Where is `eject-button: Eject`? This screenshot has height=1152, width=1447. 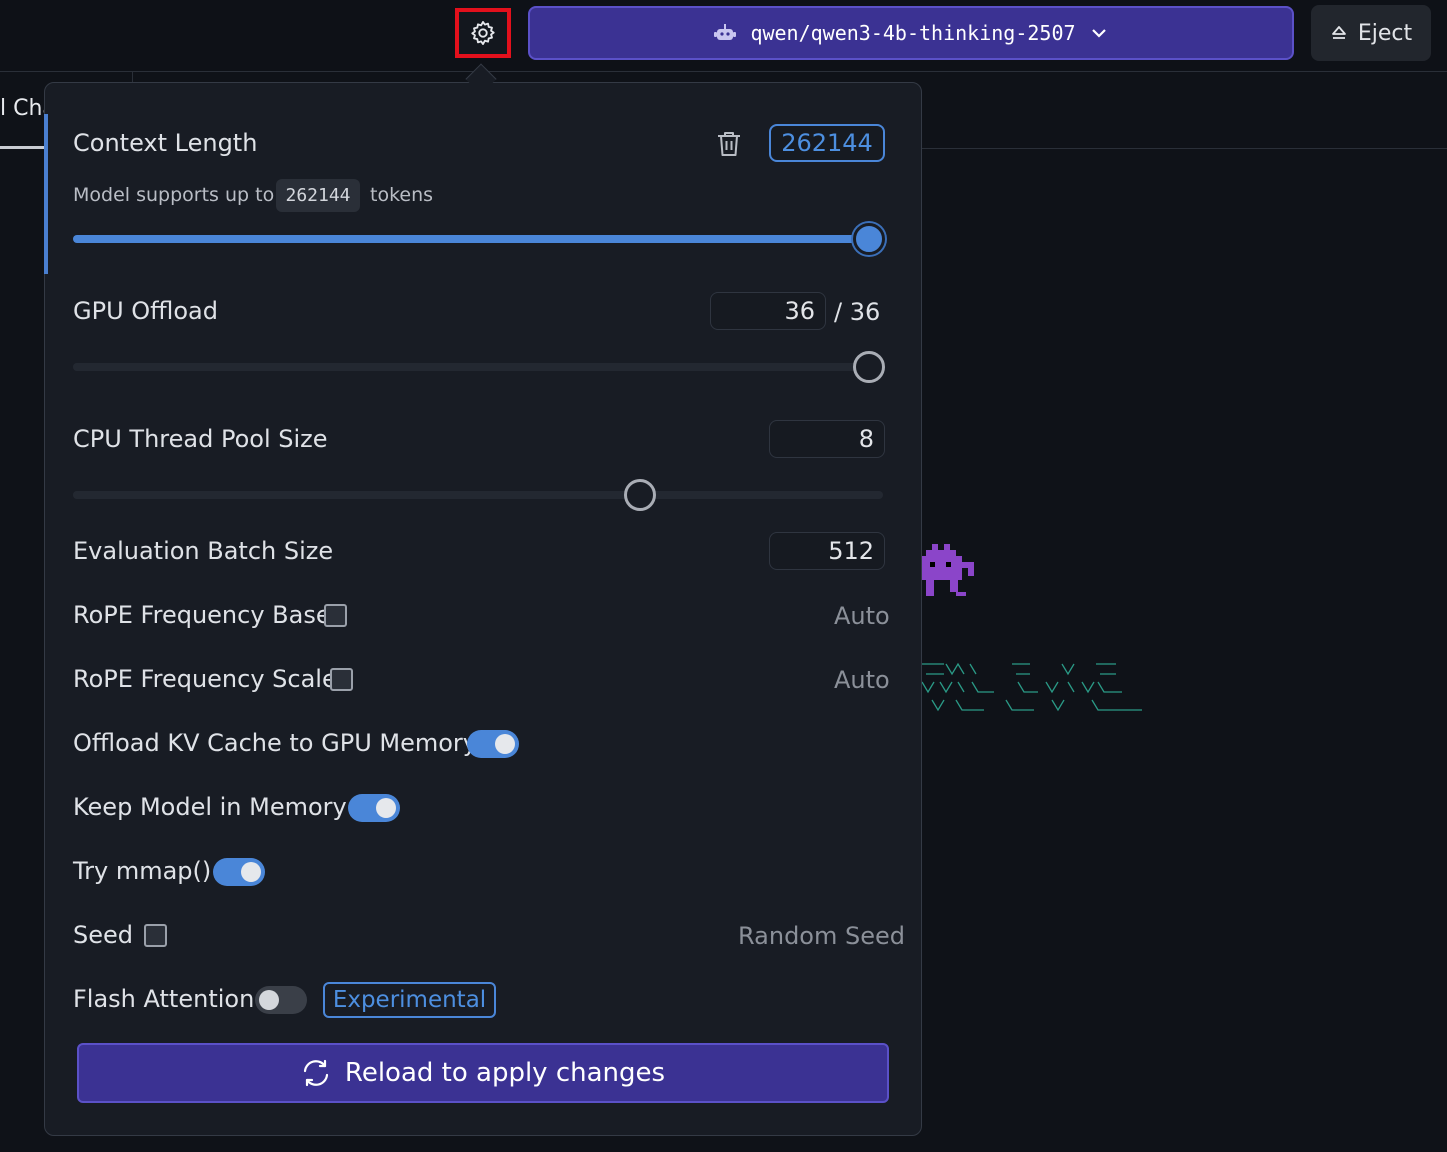 eject-button: Eject is located at coordinates (1371, 33).